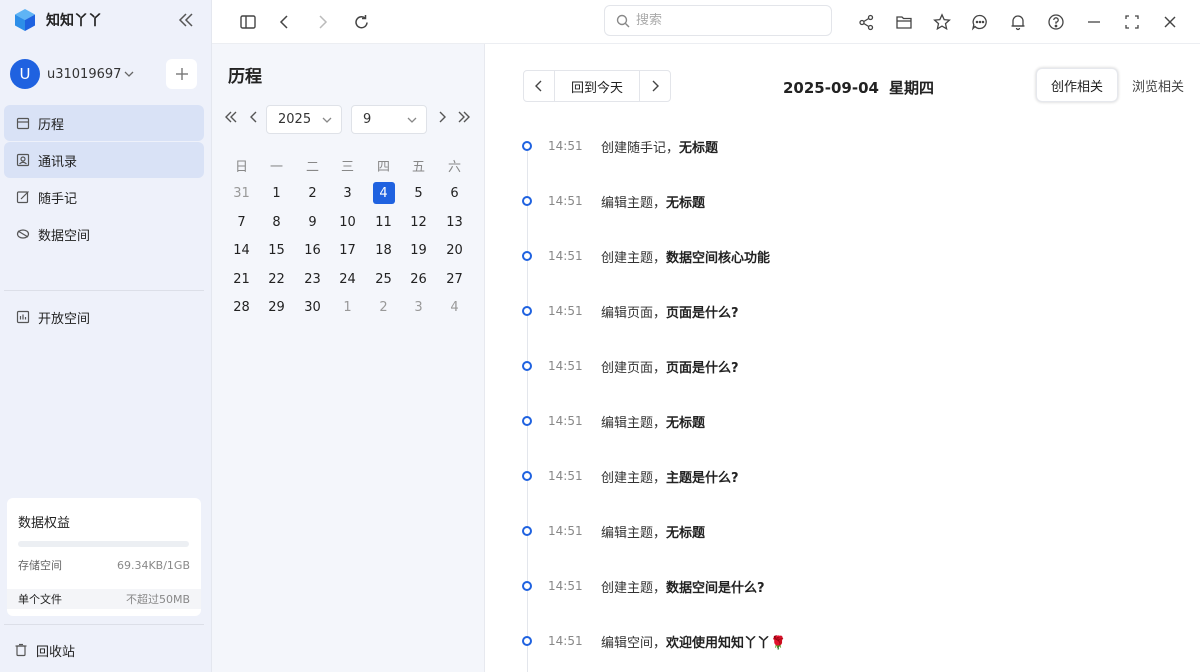 The height and width of the screenshot is (672, 1200). What do you see at coordinates (347, 222) in the screenshot?
I see `calendar-day: 10` at bounding box center [347, 222].